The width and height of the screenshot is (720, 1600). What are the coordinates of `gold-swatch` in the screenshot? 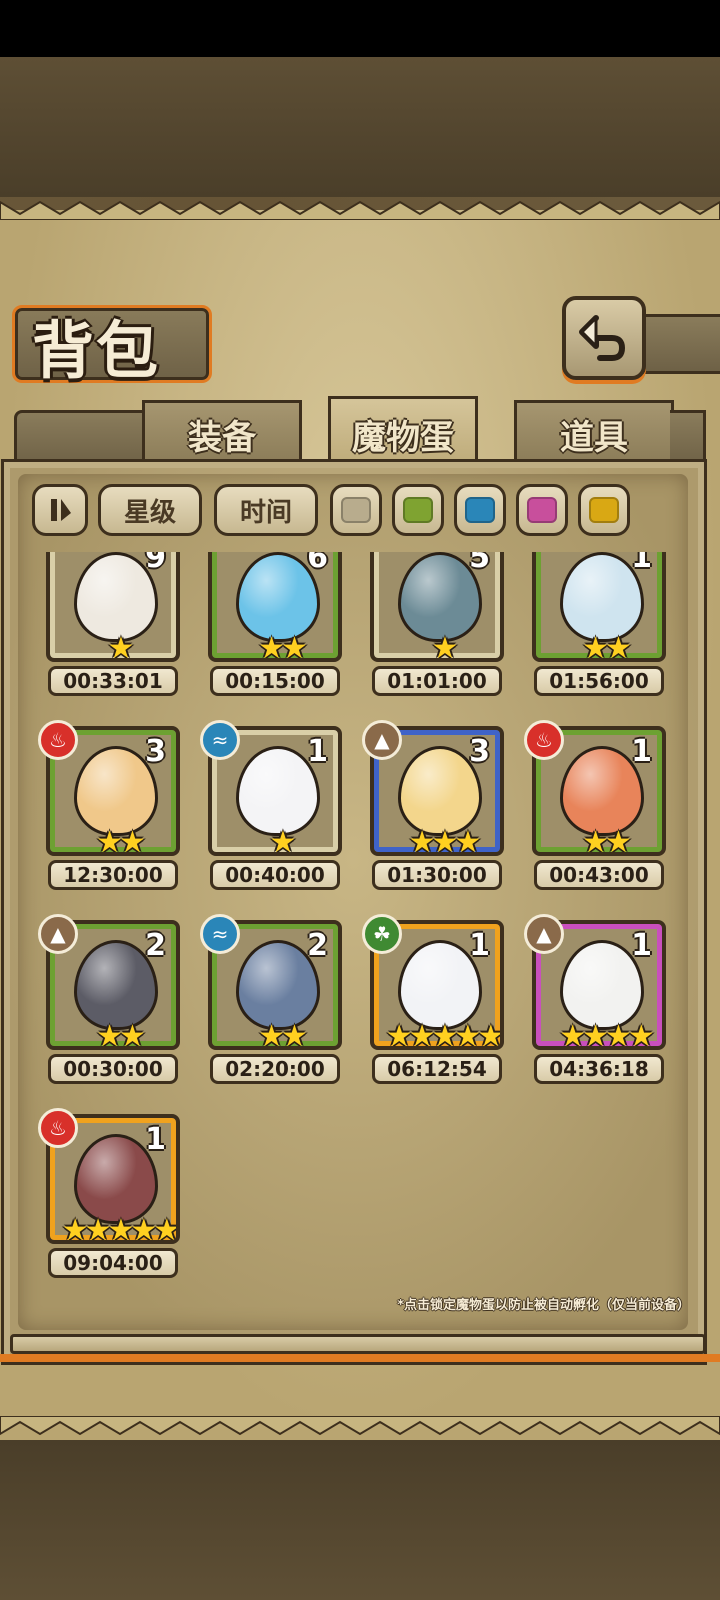 It's located at (604, 510).